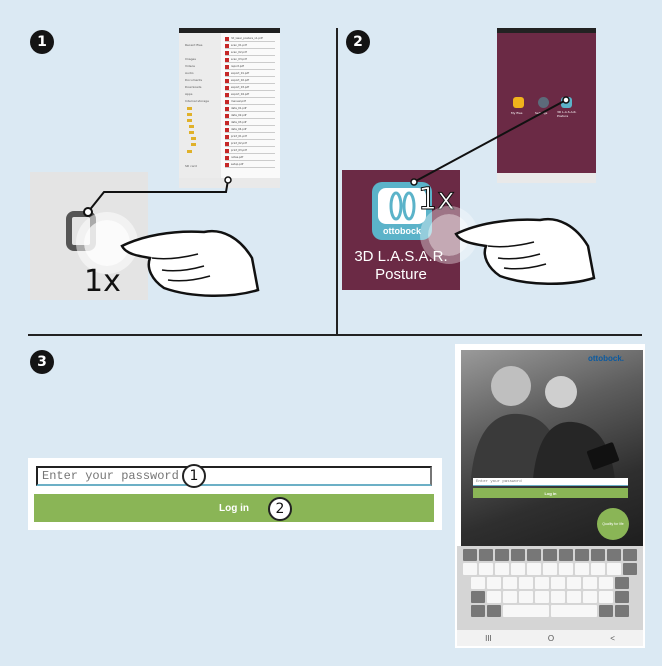  Describe the element at coordinates (250, 151) in the screenshot. I see `file-row: print_03.pdf` at that location.